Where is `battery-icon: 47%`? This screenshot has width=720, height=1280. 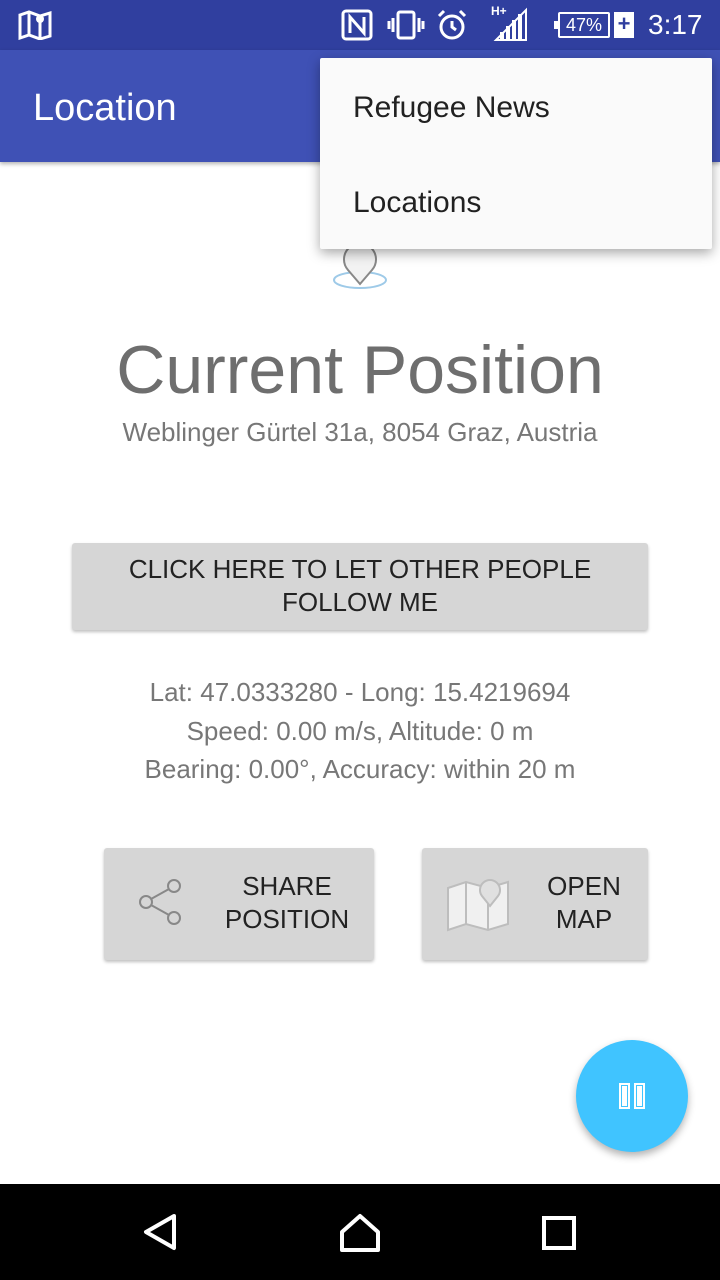
battery-icon: 47% is located at coordinates (582, 25).